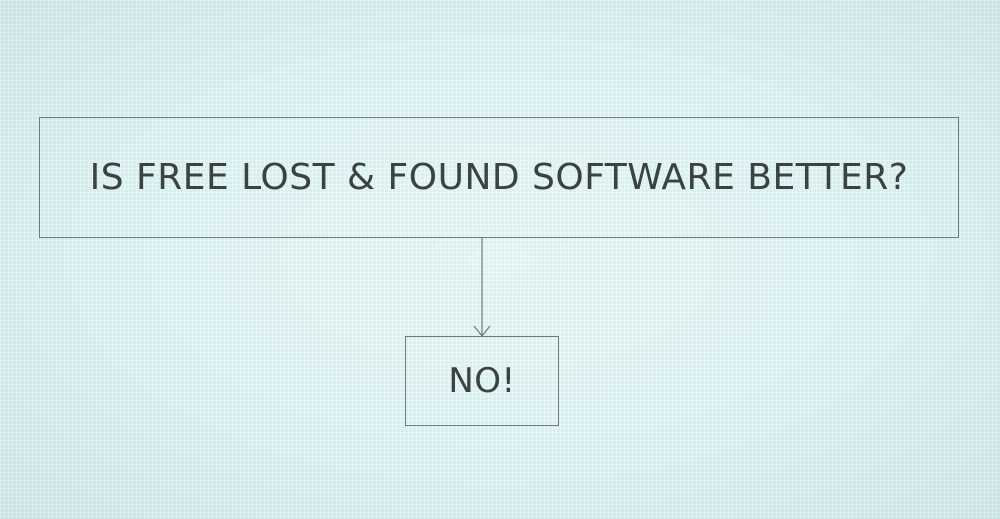 Image resolution: width=1000 pixels, height=519 pixels. I want to click on answer-text: NO!, so click(482, 381).